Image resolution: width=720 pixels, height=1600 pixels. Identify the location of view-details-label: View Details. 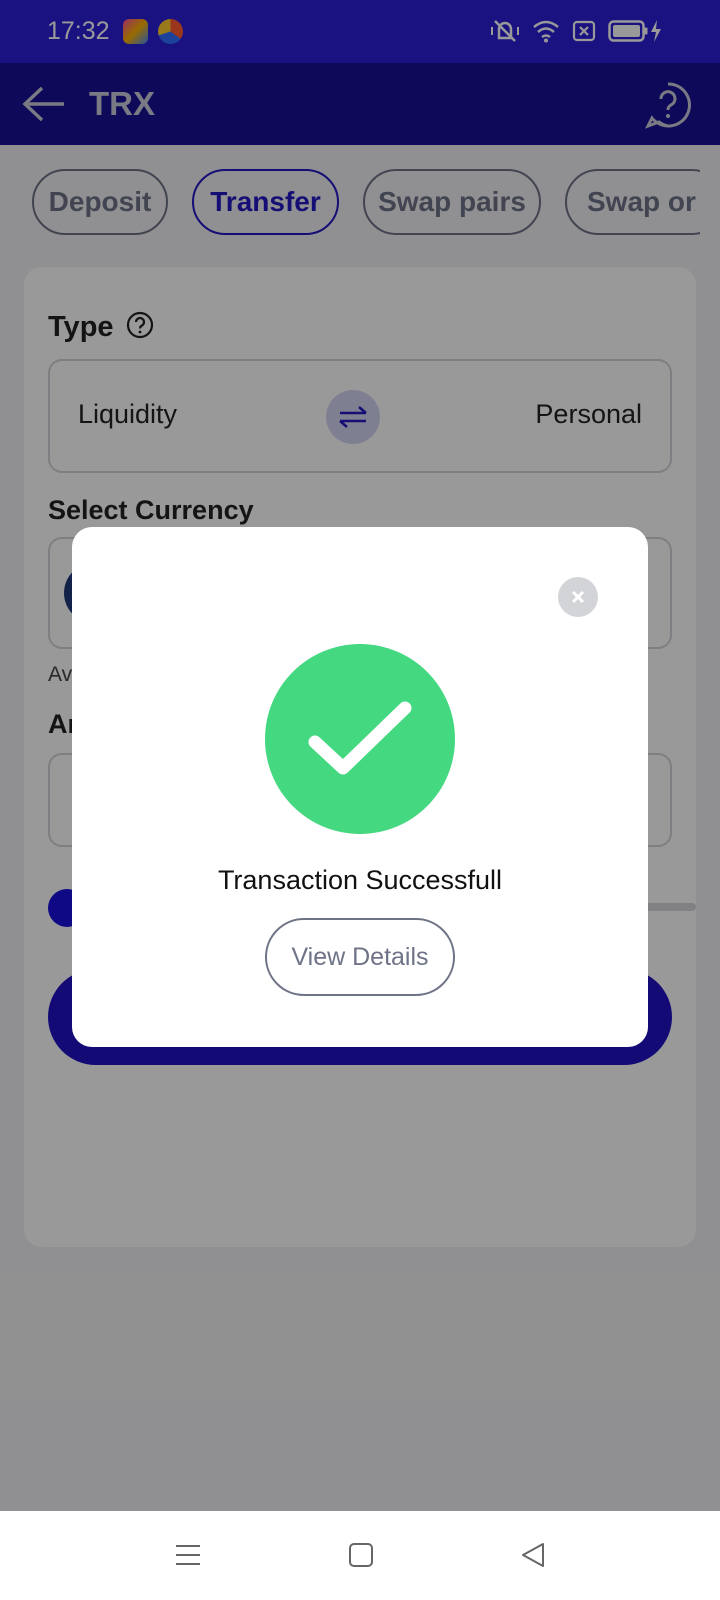
(360, 956).